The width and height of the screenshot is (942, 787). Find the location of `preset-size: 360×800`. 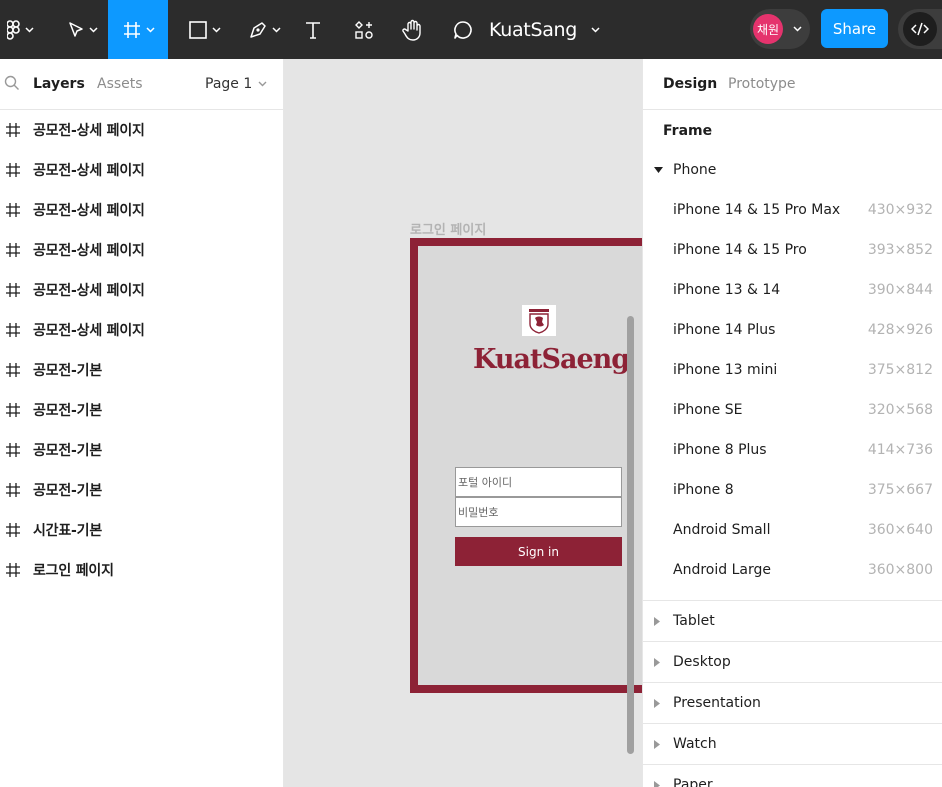

preset-size: 360×800 is located at coordinates (900, 570).